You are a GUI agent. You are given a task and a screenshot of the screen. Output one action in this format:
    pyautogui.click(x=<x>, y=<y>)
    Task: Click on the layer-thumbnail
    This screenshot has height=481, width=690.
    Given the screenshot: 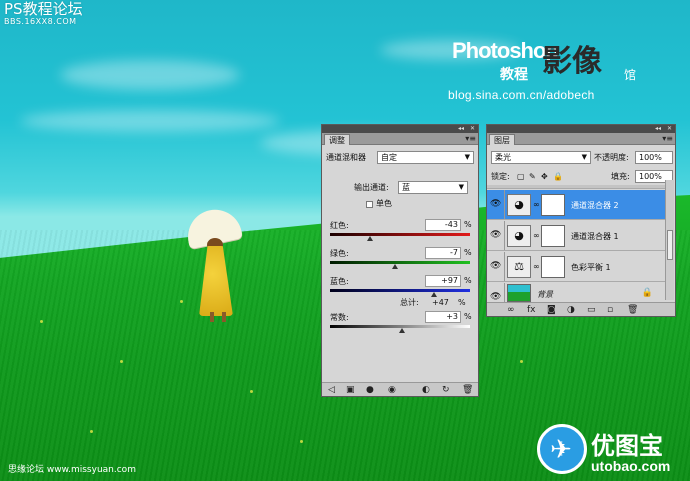 What is the action you would take?
    pyautogui.click(x=519, y=293)
    